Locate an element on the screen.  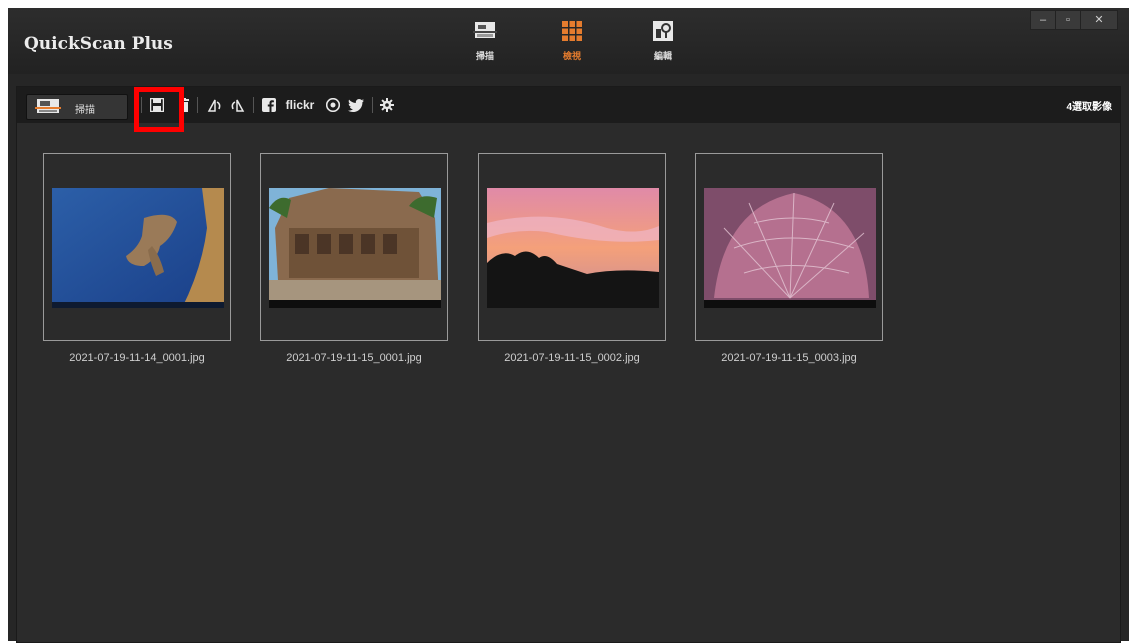
photo-sunset-sky is located at coordinates (573, 248).